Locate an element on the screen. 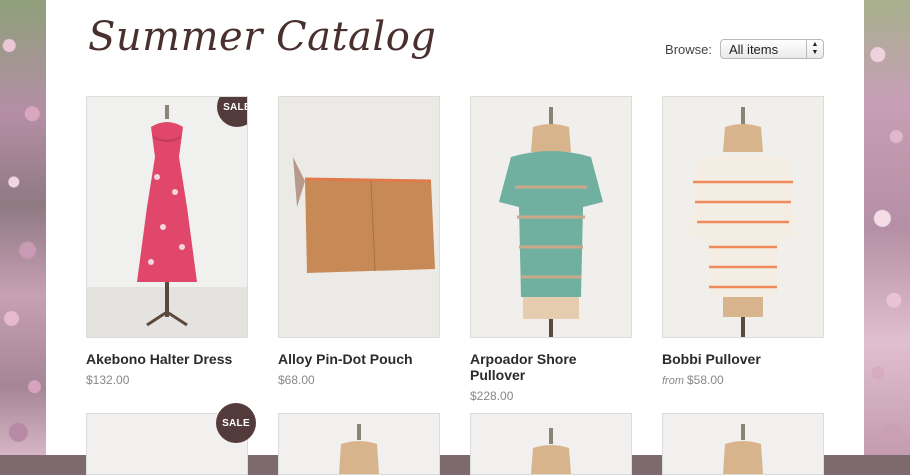 The height and width of the screenshot is (475, 910). product-image: SALE is located at coordinates (167, 217).